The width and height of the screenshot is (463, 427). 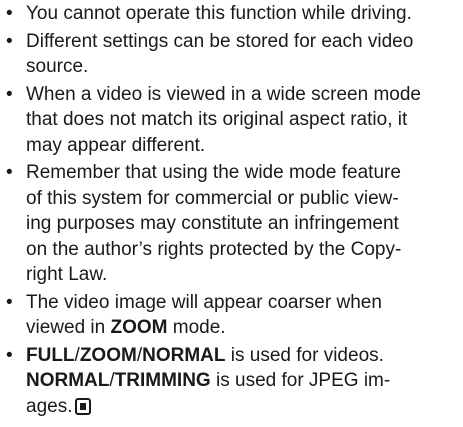 What do you see at coordinates (57, 66) in the screenshot?
I see `note-text: source.` at bounding box center [57, 66].